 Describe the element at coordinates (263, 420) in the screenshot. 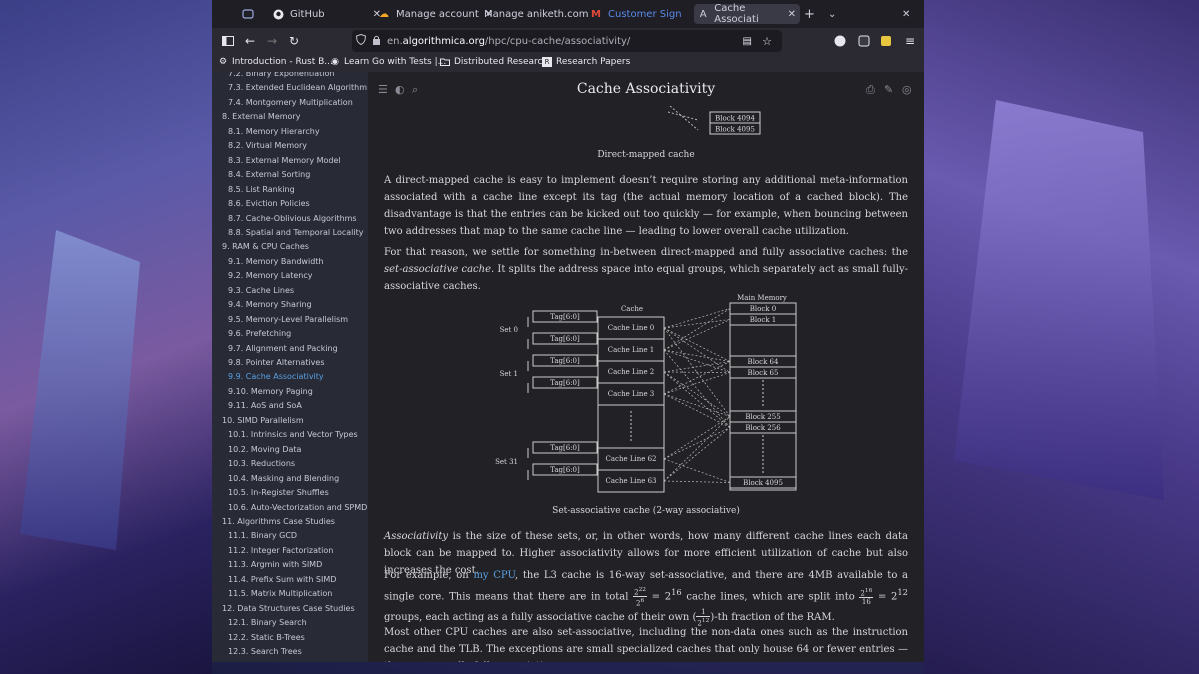

I see `sidebar-item: 10. SIMD Parallelism` at that location.